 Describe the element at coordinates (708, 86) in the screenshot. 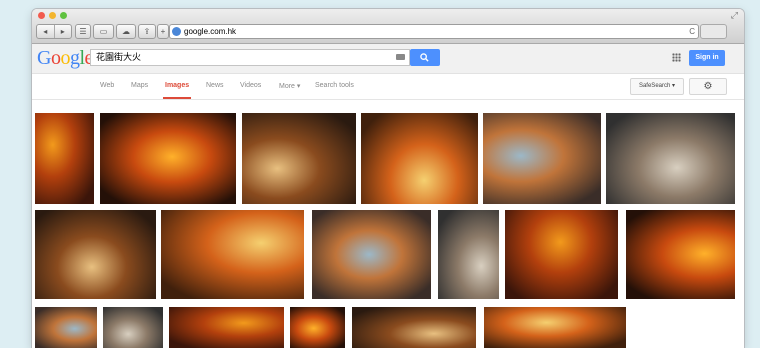

I see `gear-icon: ⚙` at that location.